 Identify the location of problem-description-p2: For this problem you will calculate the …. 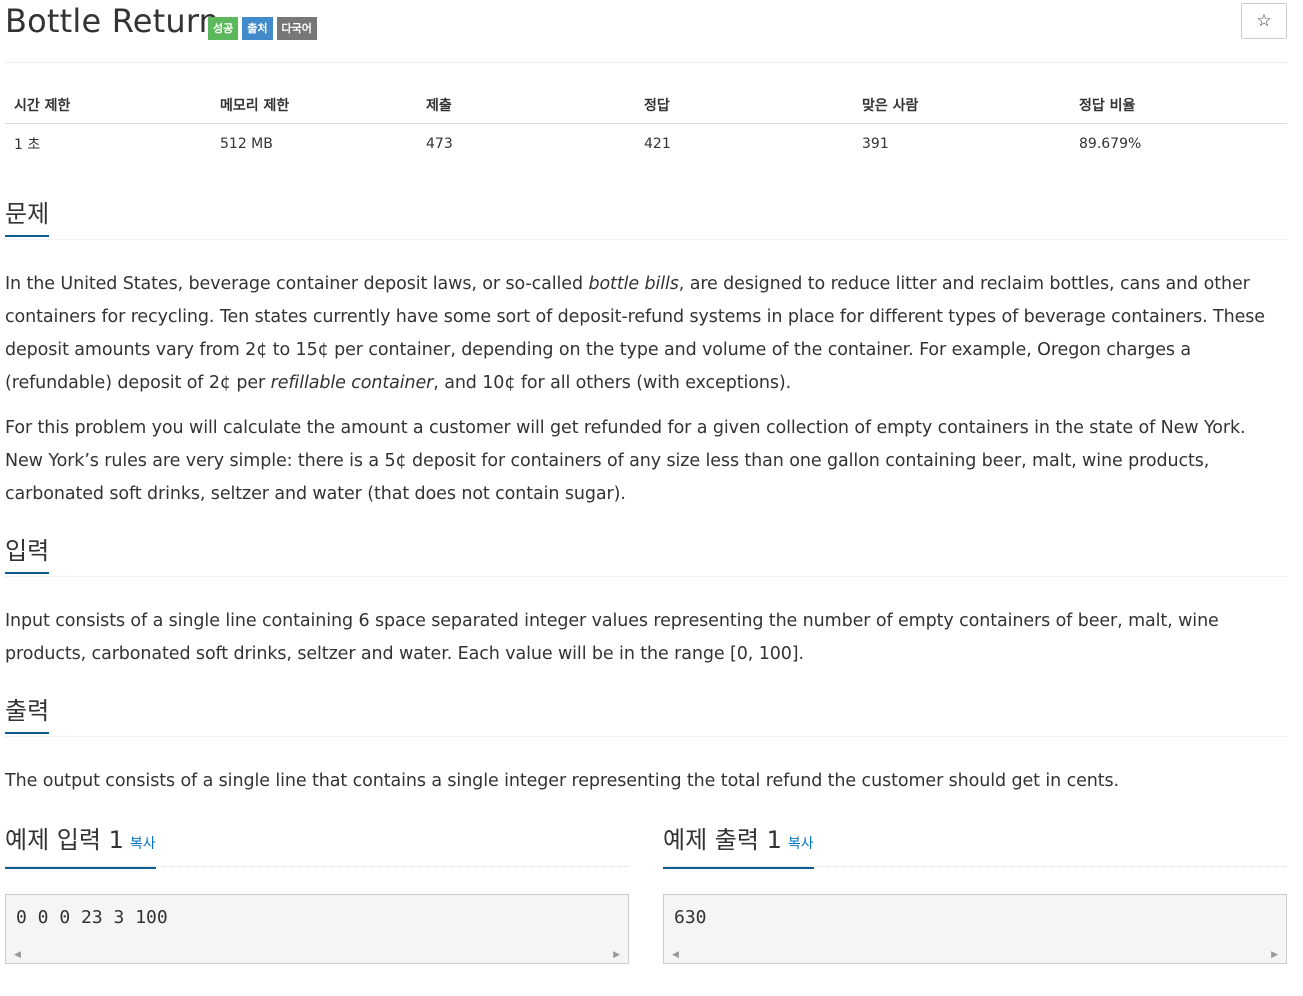
(625, 461).